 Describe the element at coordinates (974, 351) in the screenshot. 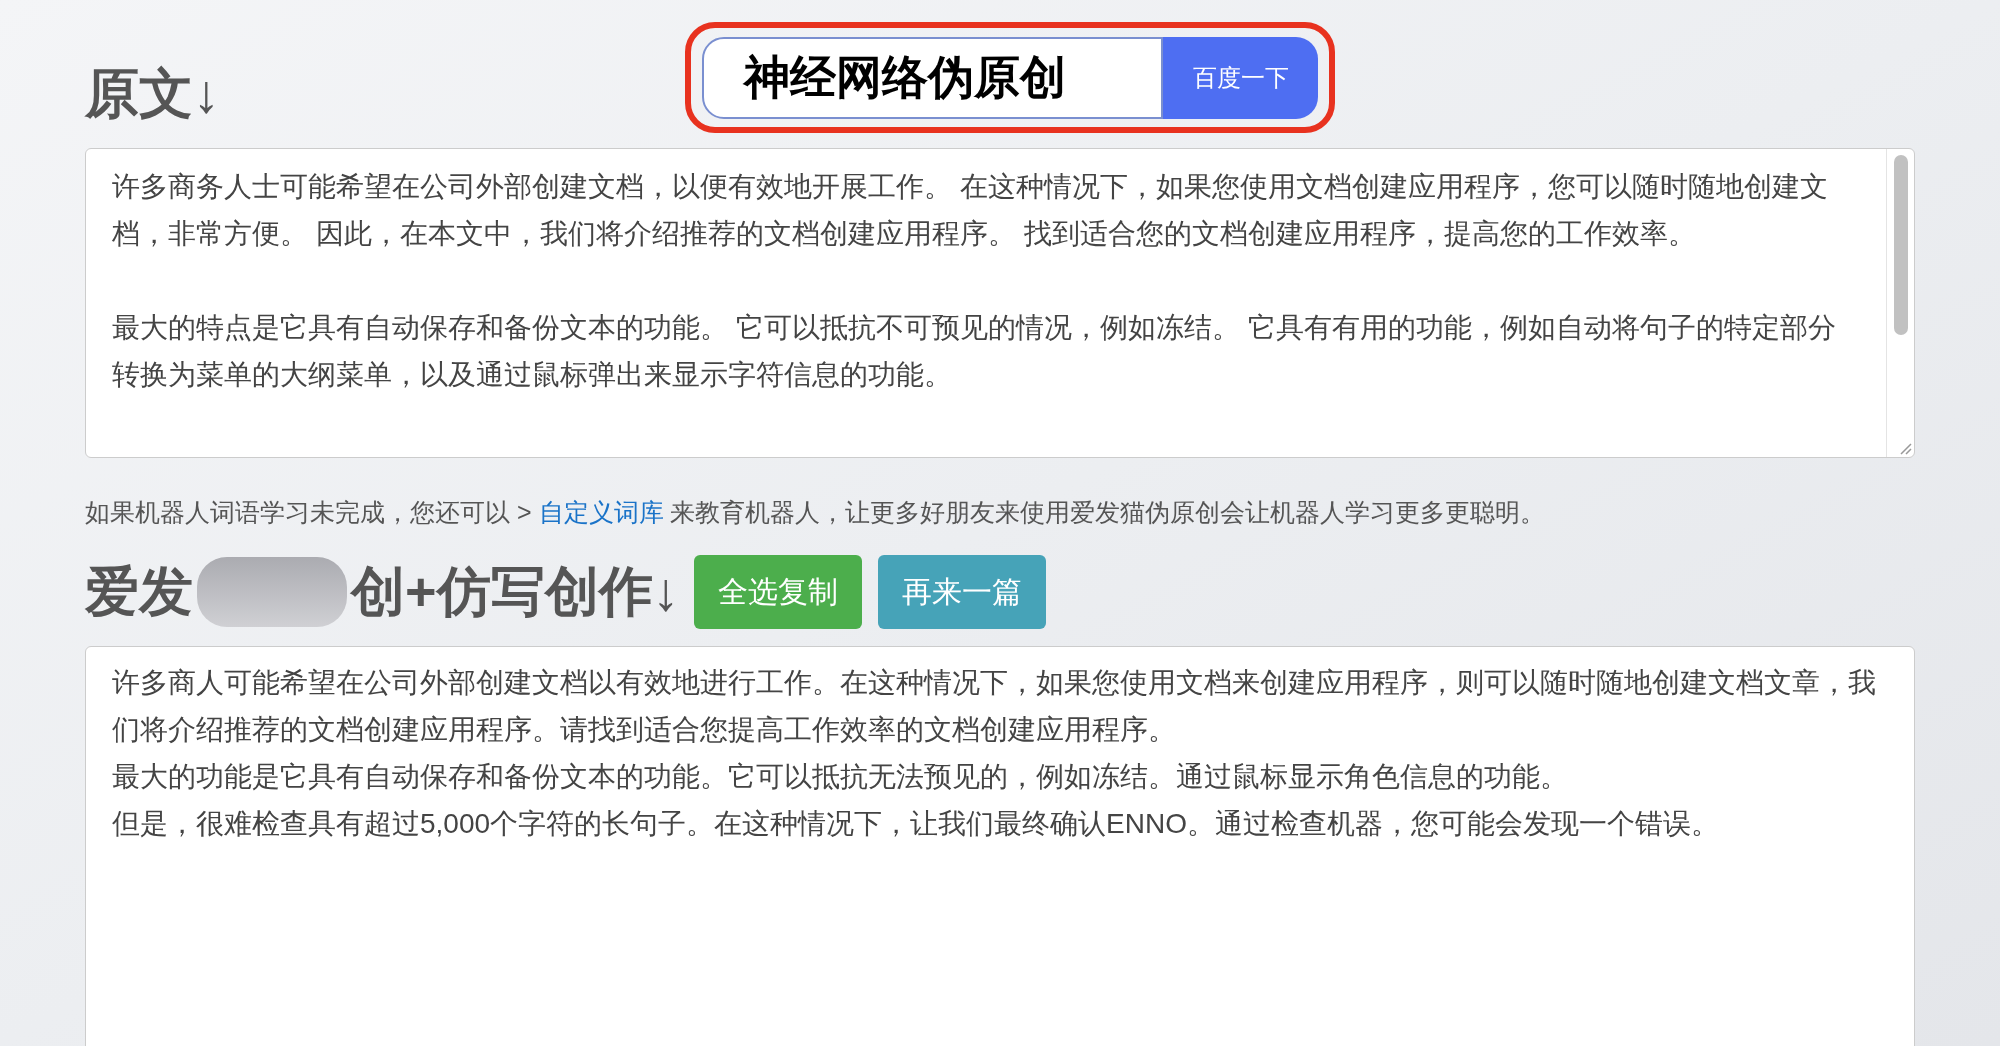

I see `paragraph: 最大的特点是它具有自动保存和备份文本的功能。 它可以抵抗不可预见的情况，例如冻结。 它具有有用的功能，例如自动将句子的特定部分转换为菜单的大纲菜单，以及通过鼠标弹出来显示字符信息的功能。` at that location.